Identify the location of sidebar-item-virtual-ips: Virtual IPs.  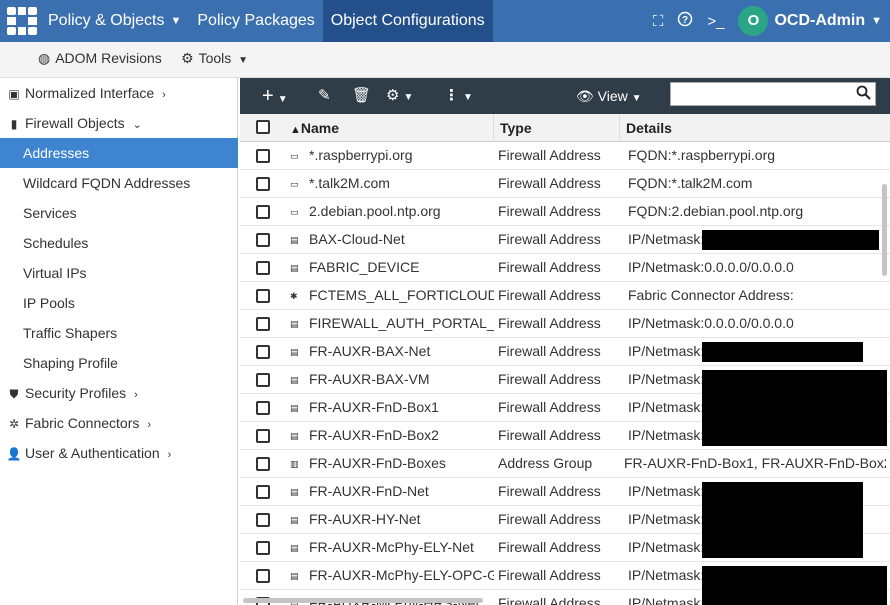
(119, 273).